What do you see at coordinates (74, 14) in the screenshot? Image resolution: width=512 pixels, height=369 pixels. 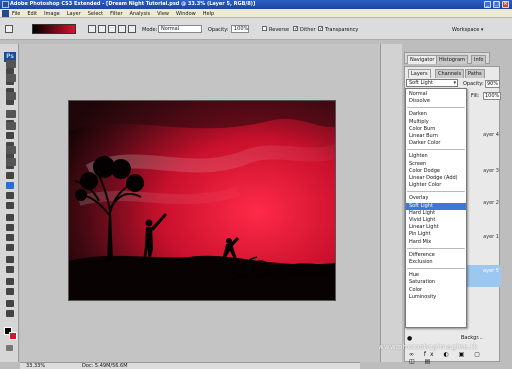 I see `menu-layer: Layer` at bounding box center [74, 14].